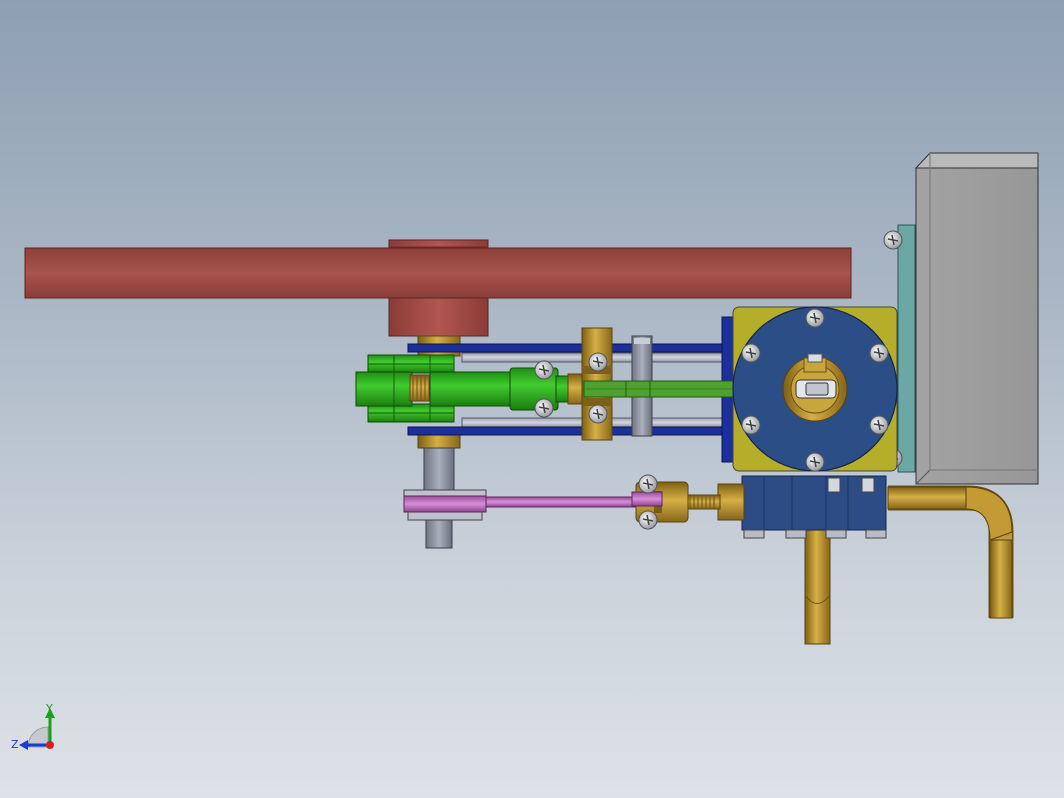 The width and height of the screenshot is (1064, 798). I want to click on flywheel, so click(438, 273).